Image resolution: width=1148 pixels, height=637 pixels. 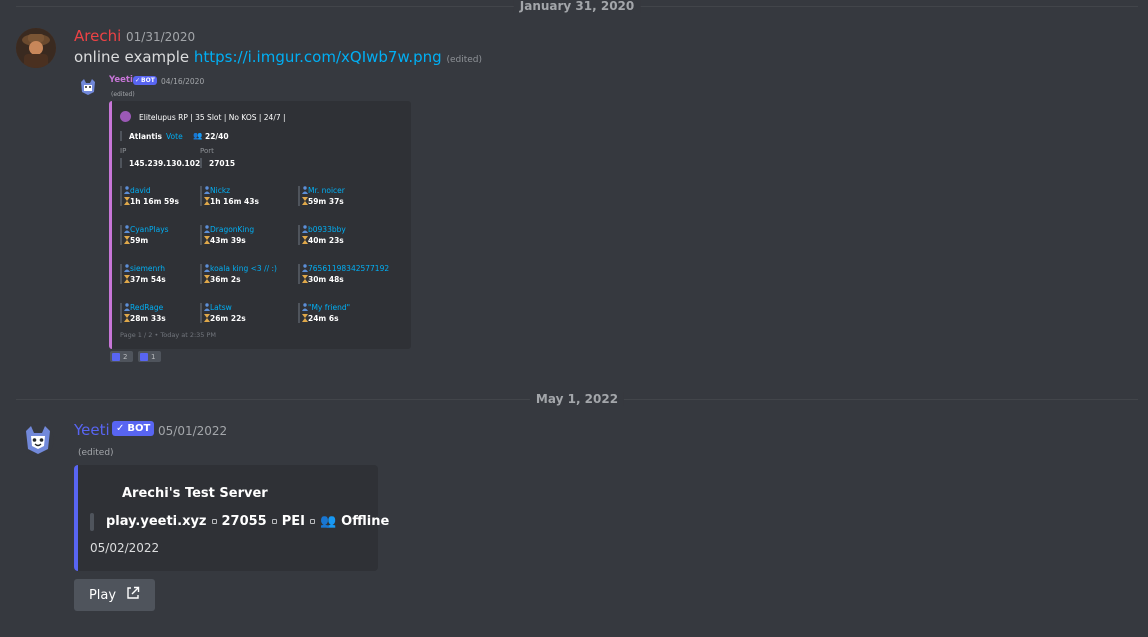 I want to click on message-body: online example, so click(x=134, y=57).